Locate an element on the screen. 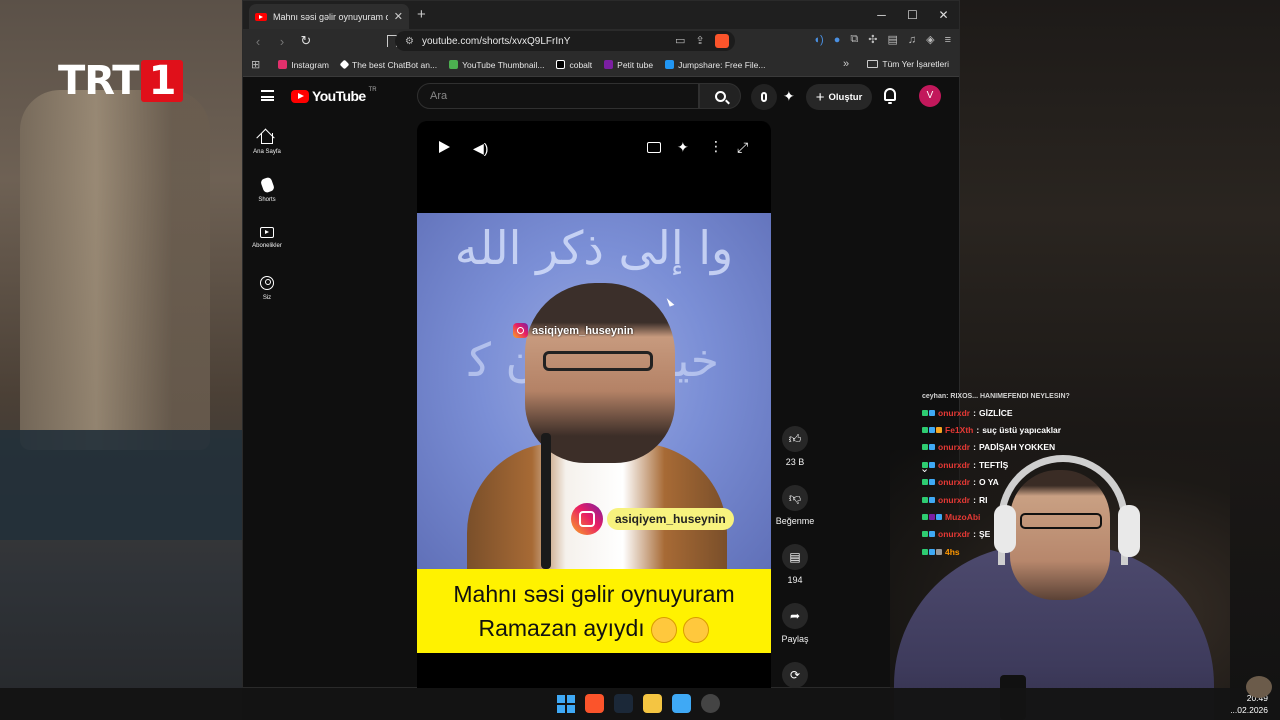 Image resolution: width=1280 pixels, height=720 pixels. chat-username: MuzoAbi is located at coordinates (963, 517).